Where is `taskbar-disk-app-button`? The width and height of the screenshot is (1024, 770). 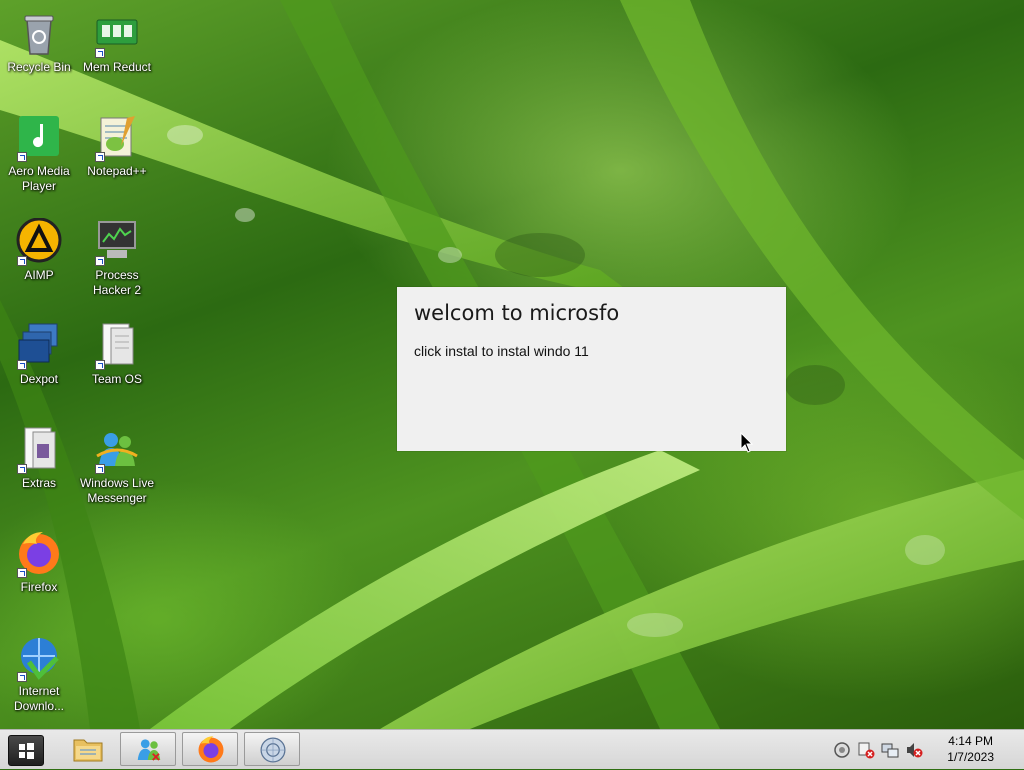 taskbar-disk-app-button is located at coordinates (272, 749).